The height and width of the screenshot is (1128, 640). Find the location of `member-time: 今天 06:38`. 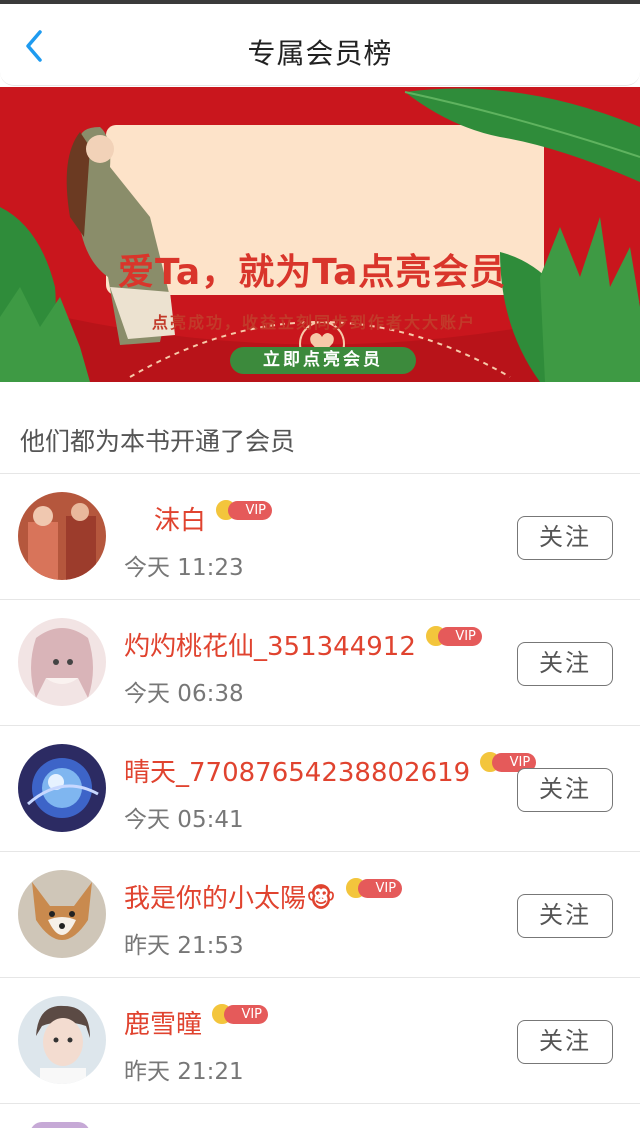

member-time: 今天 06:38 is located at coordinates (184, 694).